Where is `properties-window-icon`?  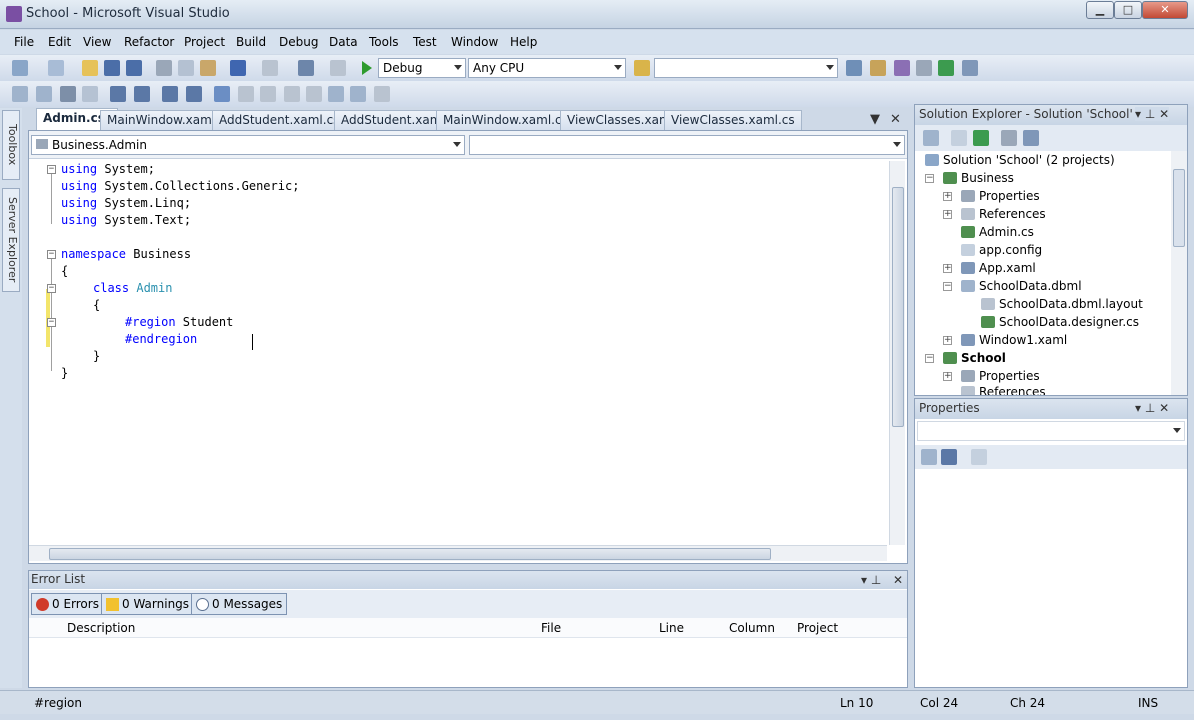
properties-window-icon is located at coordinates (878, 68).